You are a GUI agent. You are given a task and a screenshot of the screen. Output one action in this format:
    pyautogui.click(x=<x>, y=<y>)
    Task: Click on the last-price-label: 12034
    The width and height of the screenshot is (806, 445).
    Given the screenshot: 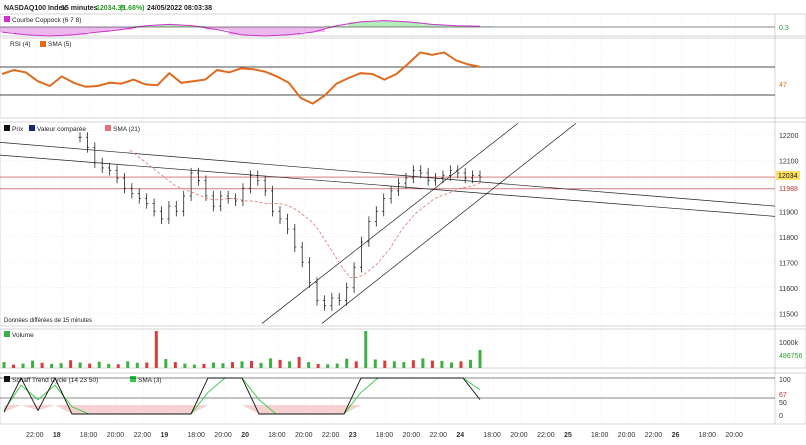 What is the action you would take?
    pyautogui.click(x=788, y=176)
    